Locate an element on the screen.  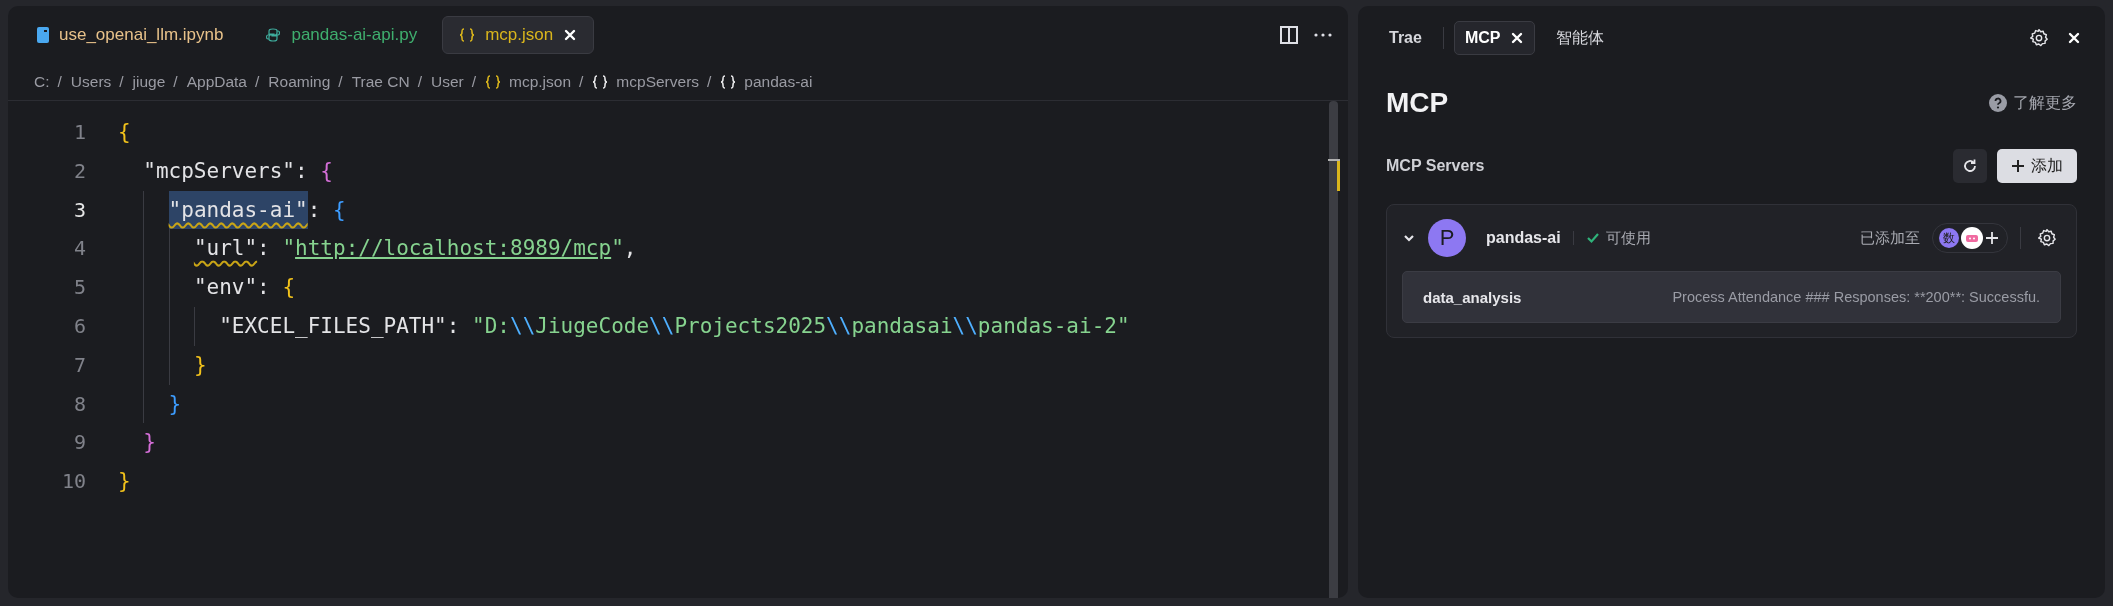
robot-icon is located at coordinates (1972, 238).